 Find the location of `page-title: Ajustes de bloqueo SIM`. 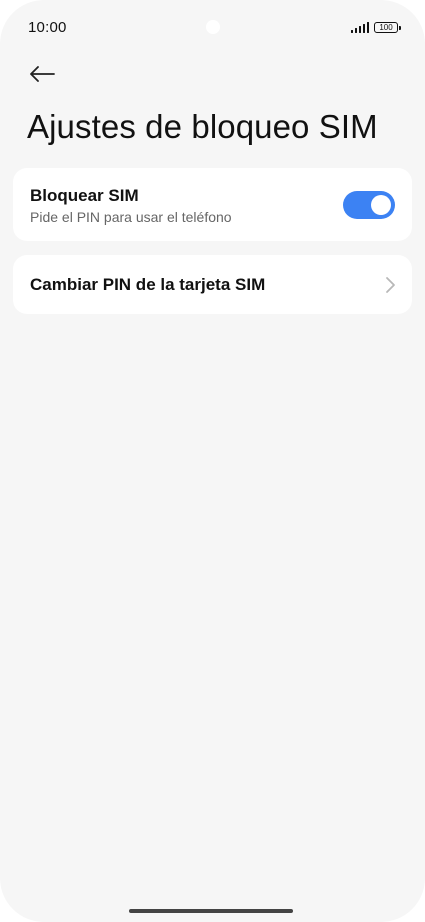

page-title: Ajustes de bloqueo SIM is located at coordinates (202, 126).